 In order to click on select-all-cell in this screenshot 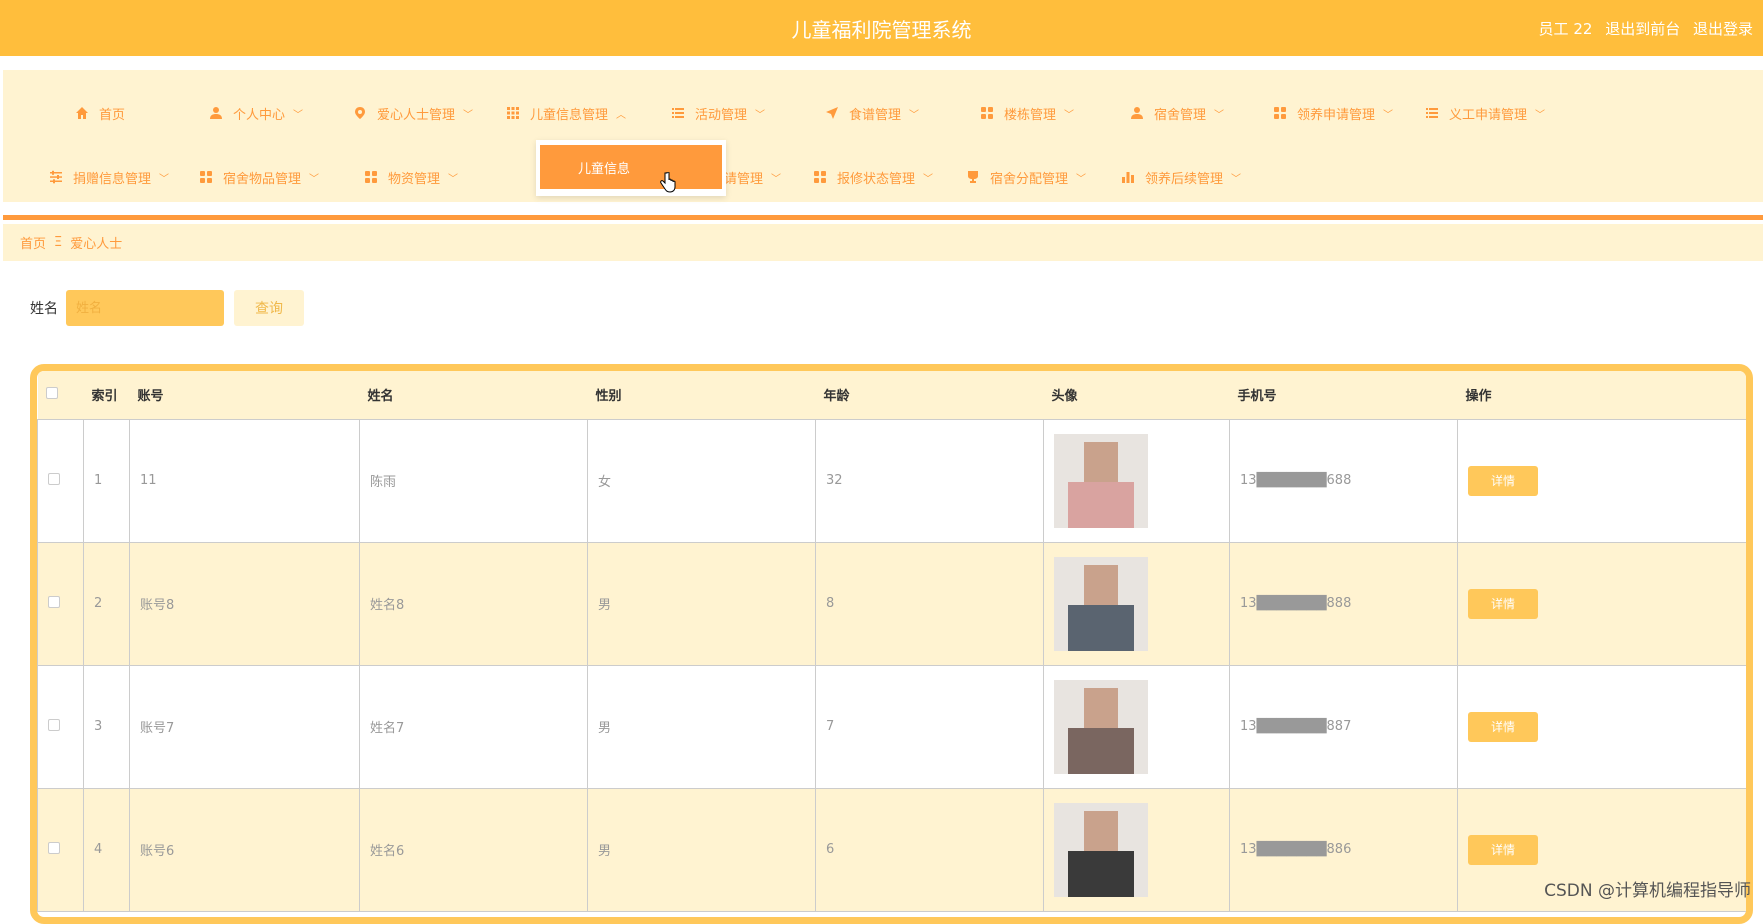, I will do `click(60, 395)`.